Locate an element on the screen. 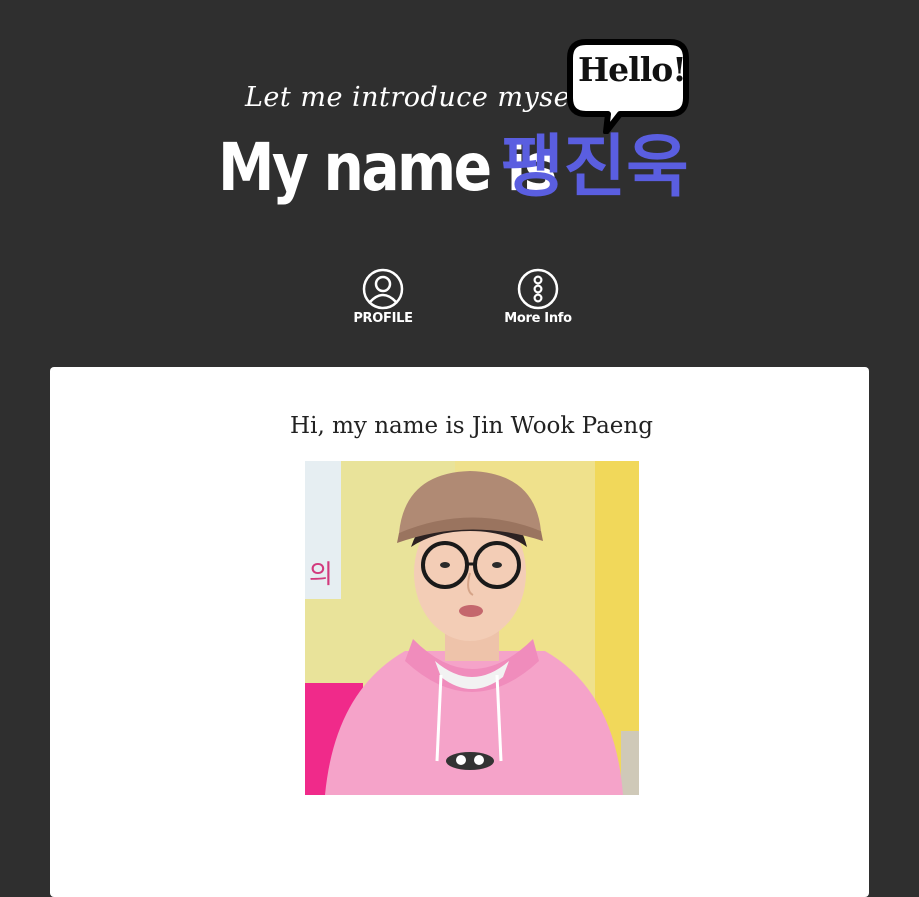  vertical-dots-circle-icon is located at coordinates (538, 289).